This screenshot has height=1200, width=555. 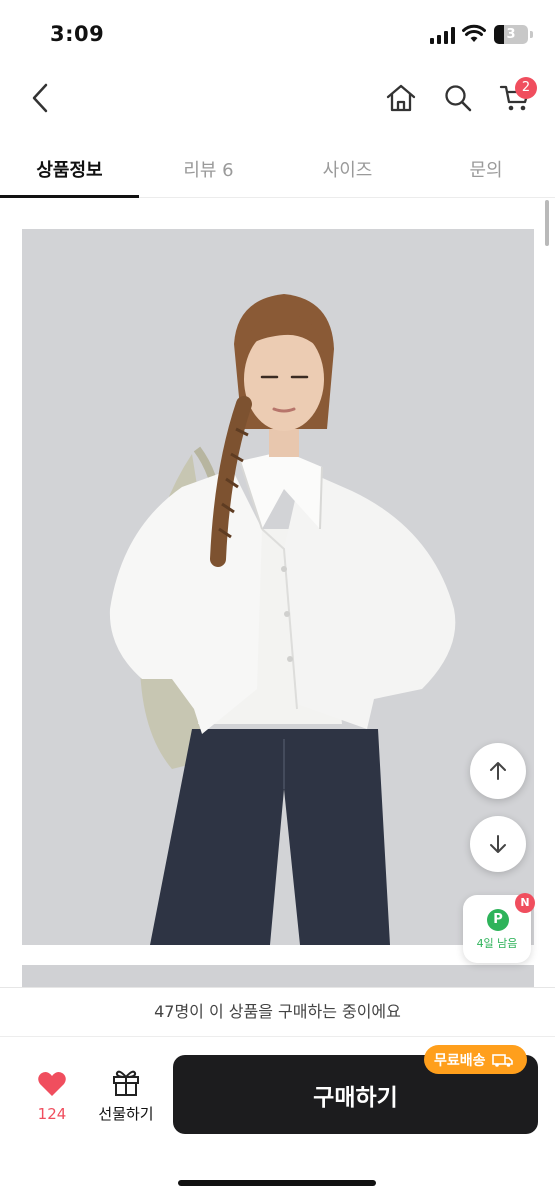 I want to click on home-indicator, so click(x=277, y=1183).